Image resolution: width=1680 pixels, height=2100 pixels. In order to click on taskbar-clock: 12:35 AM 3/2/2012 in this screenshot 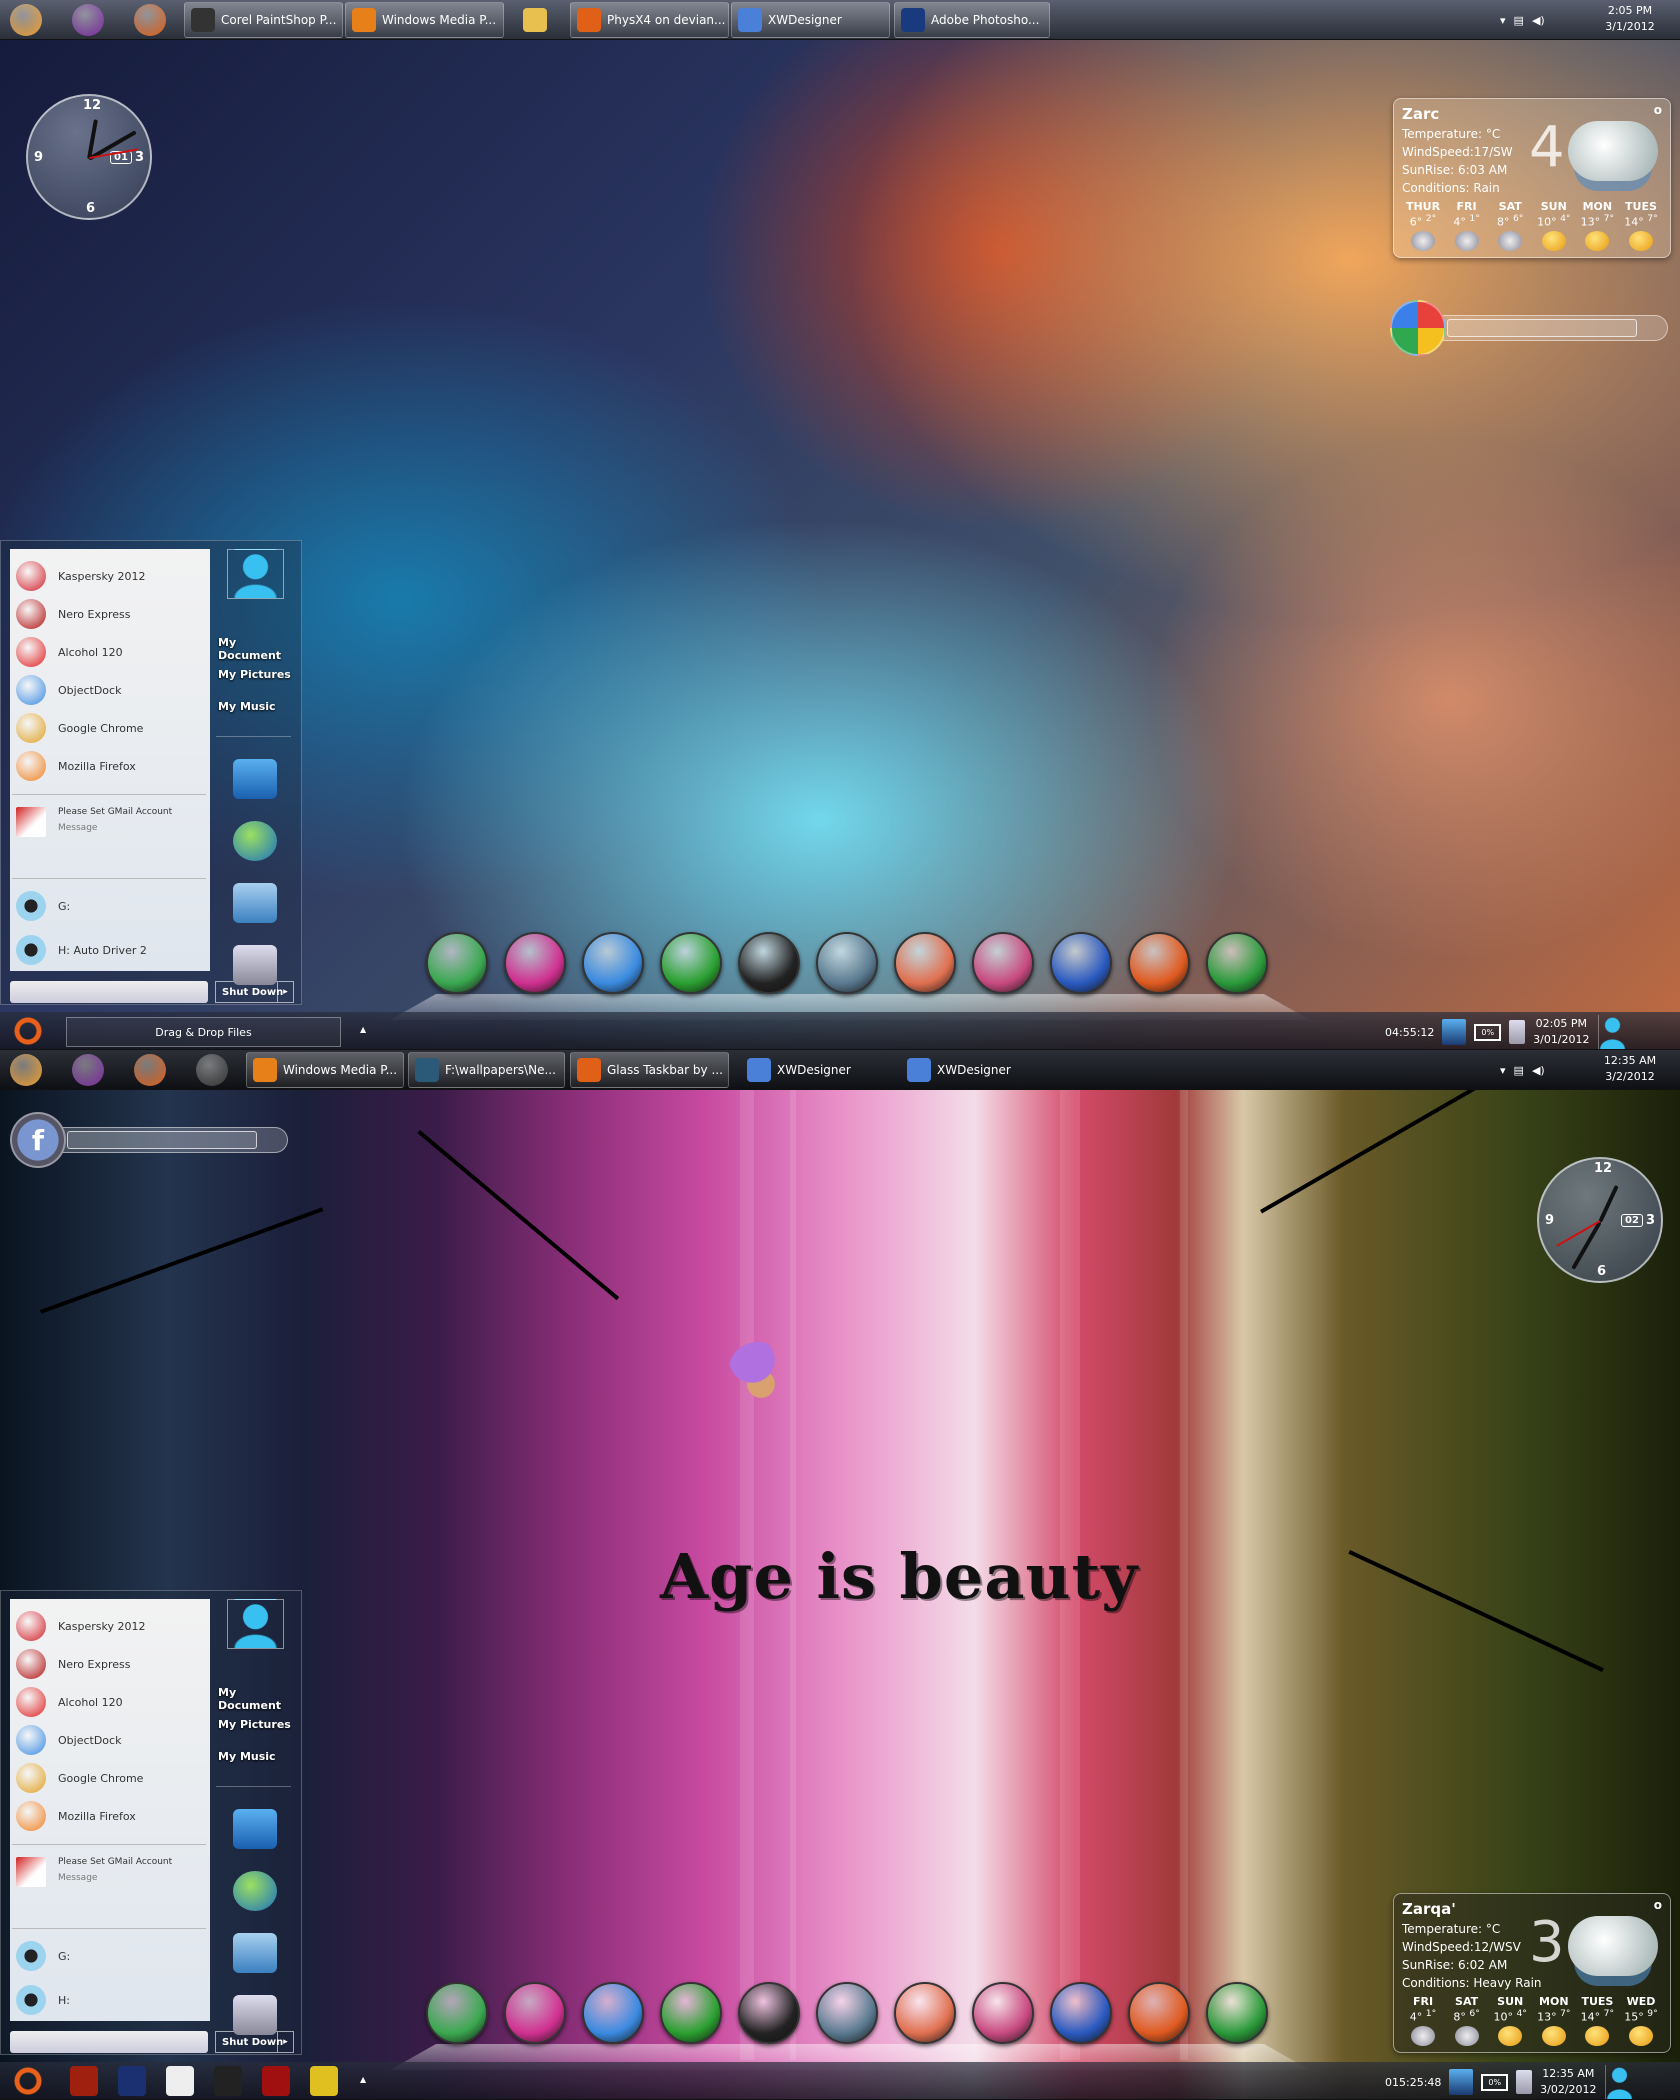, I will do `click(1630, 1069)`.